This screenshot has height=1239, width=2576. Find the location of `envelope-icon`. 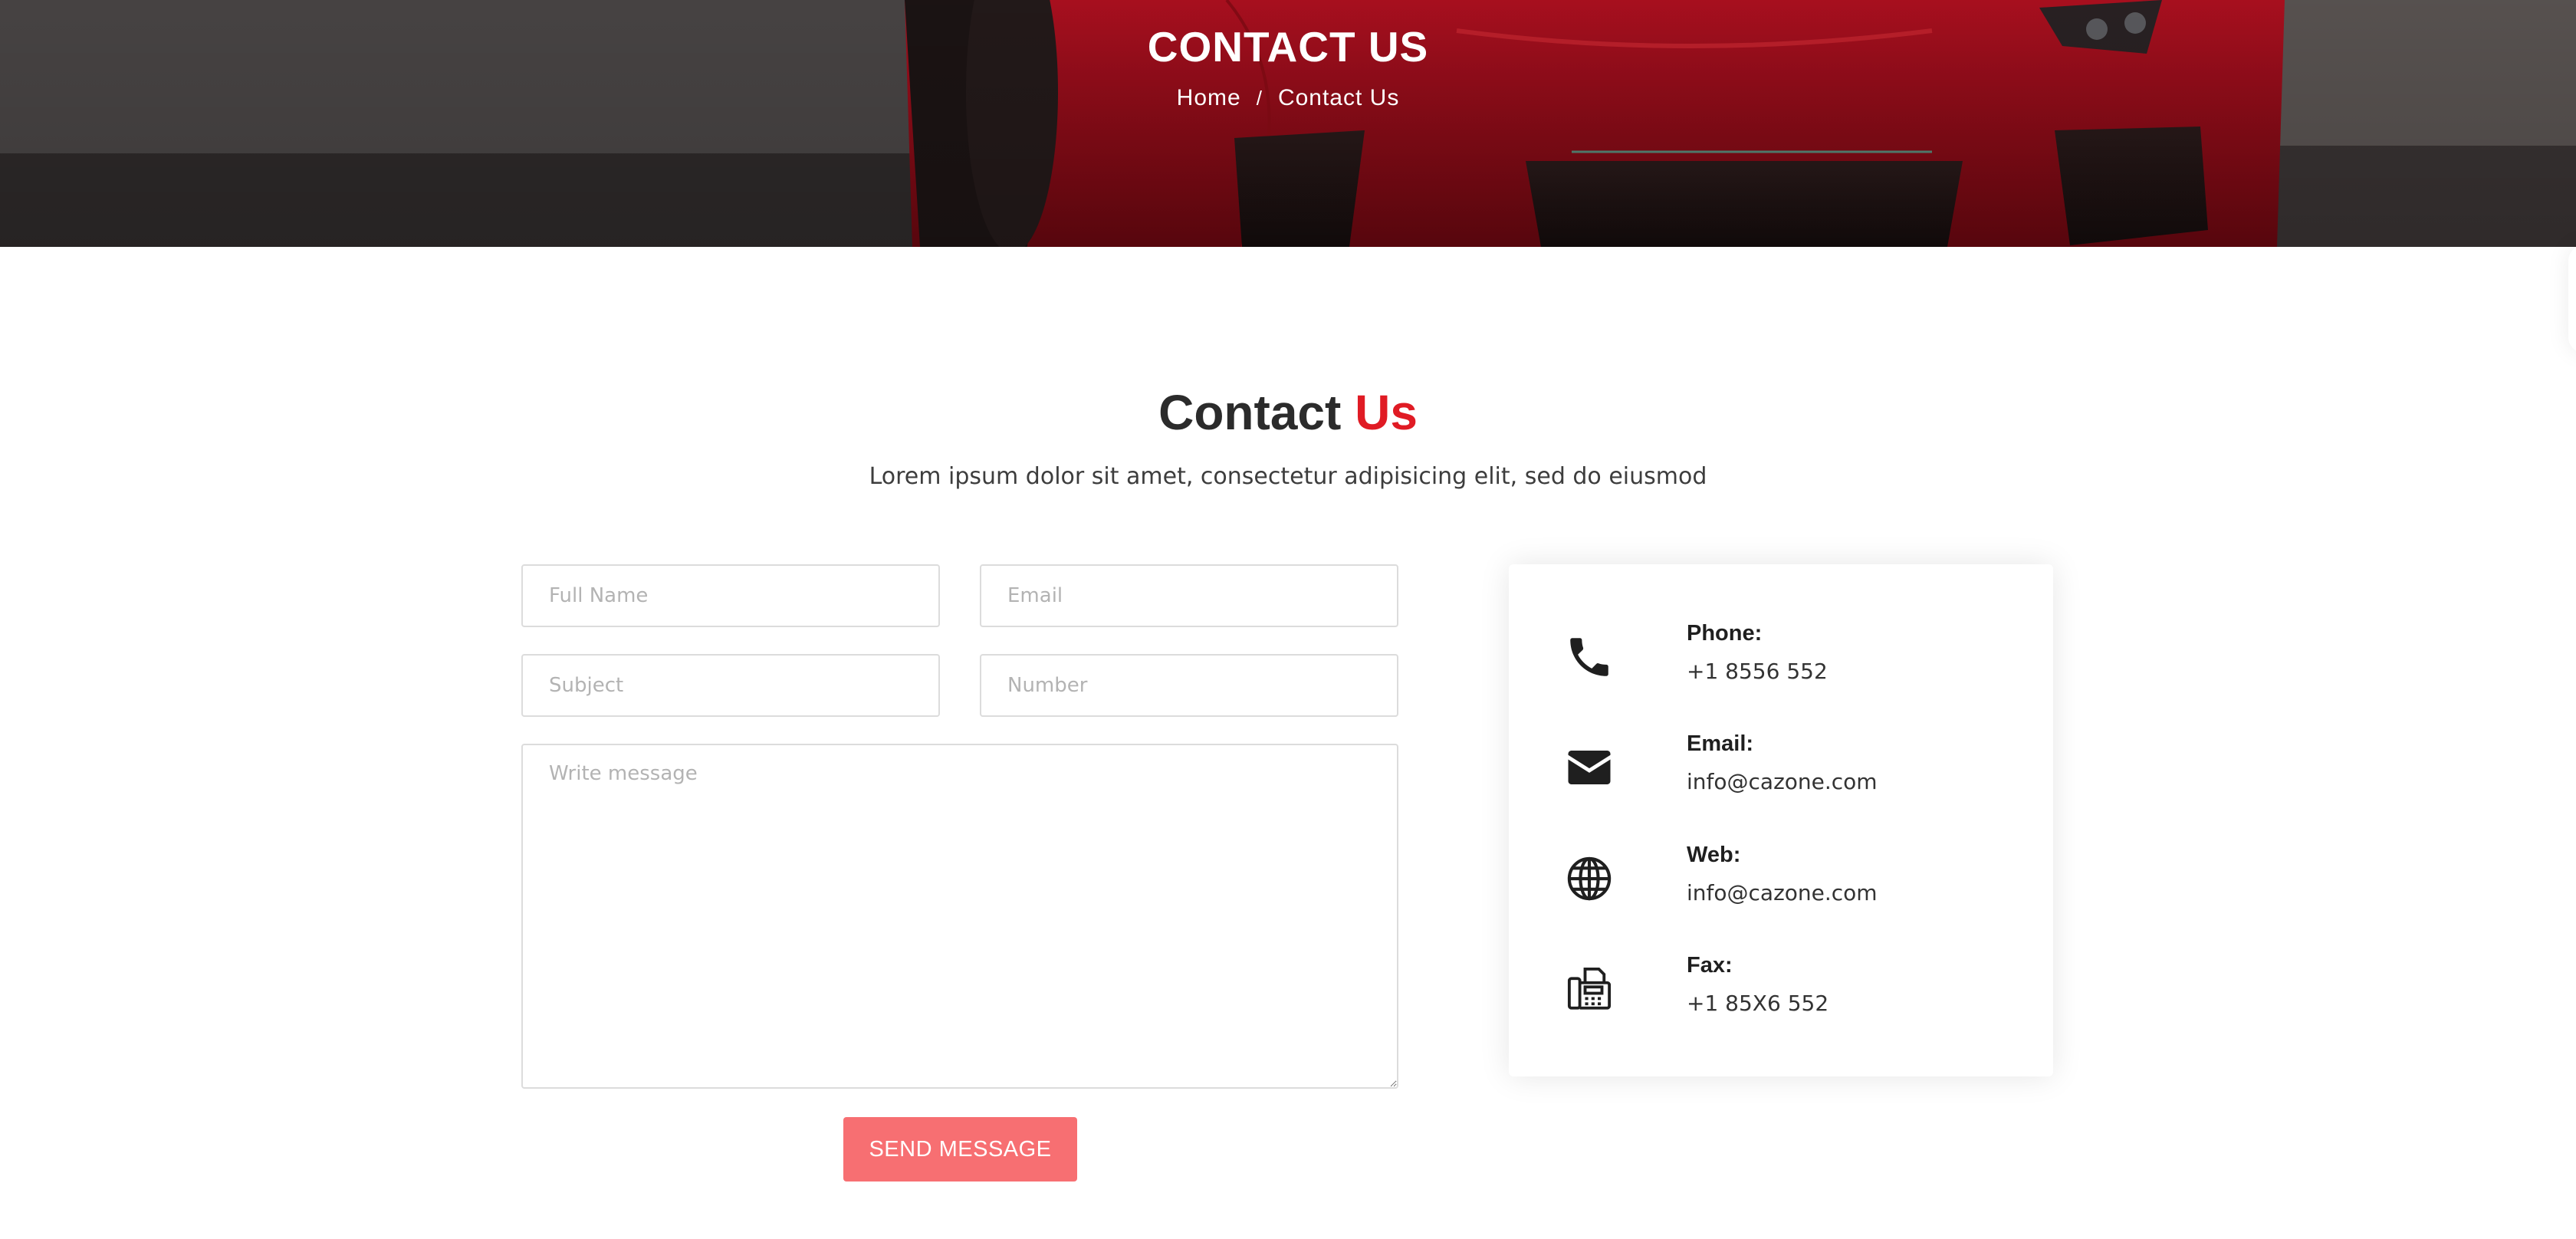

envelope-icon is located at coordinates (1590, 767).